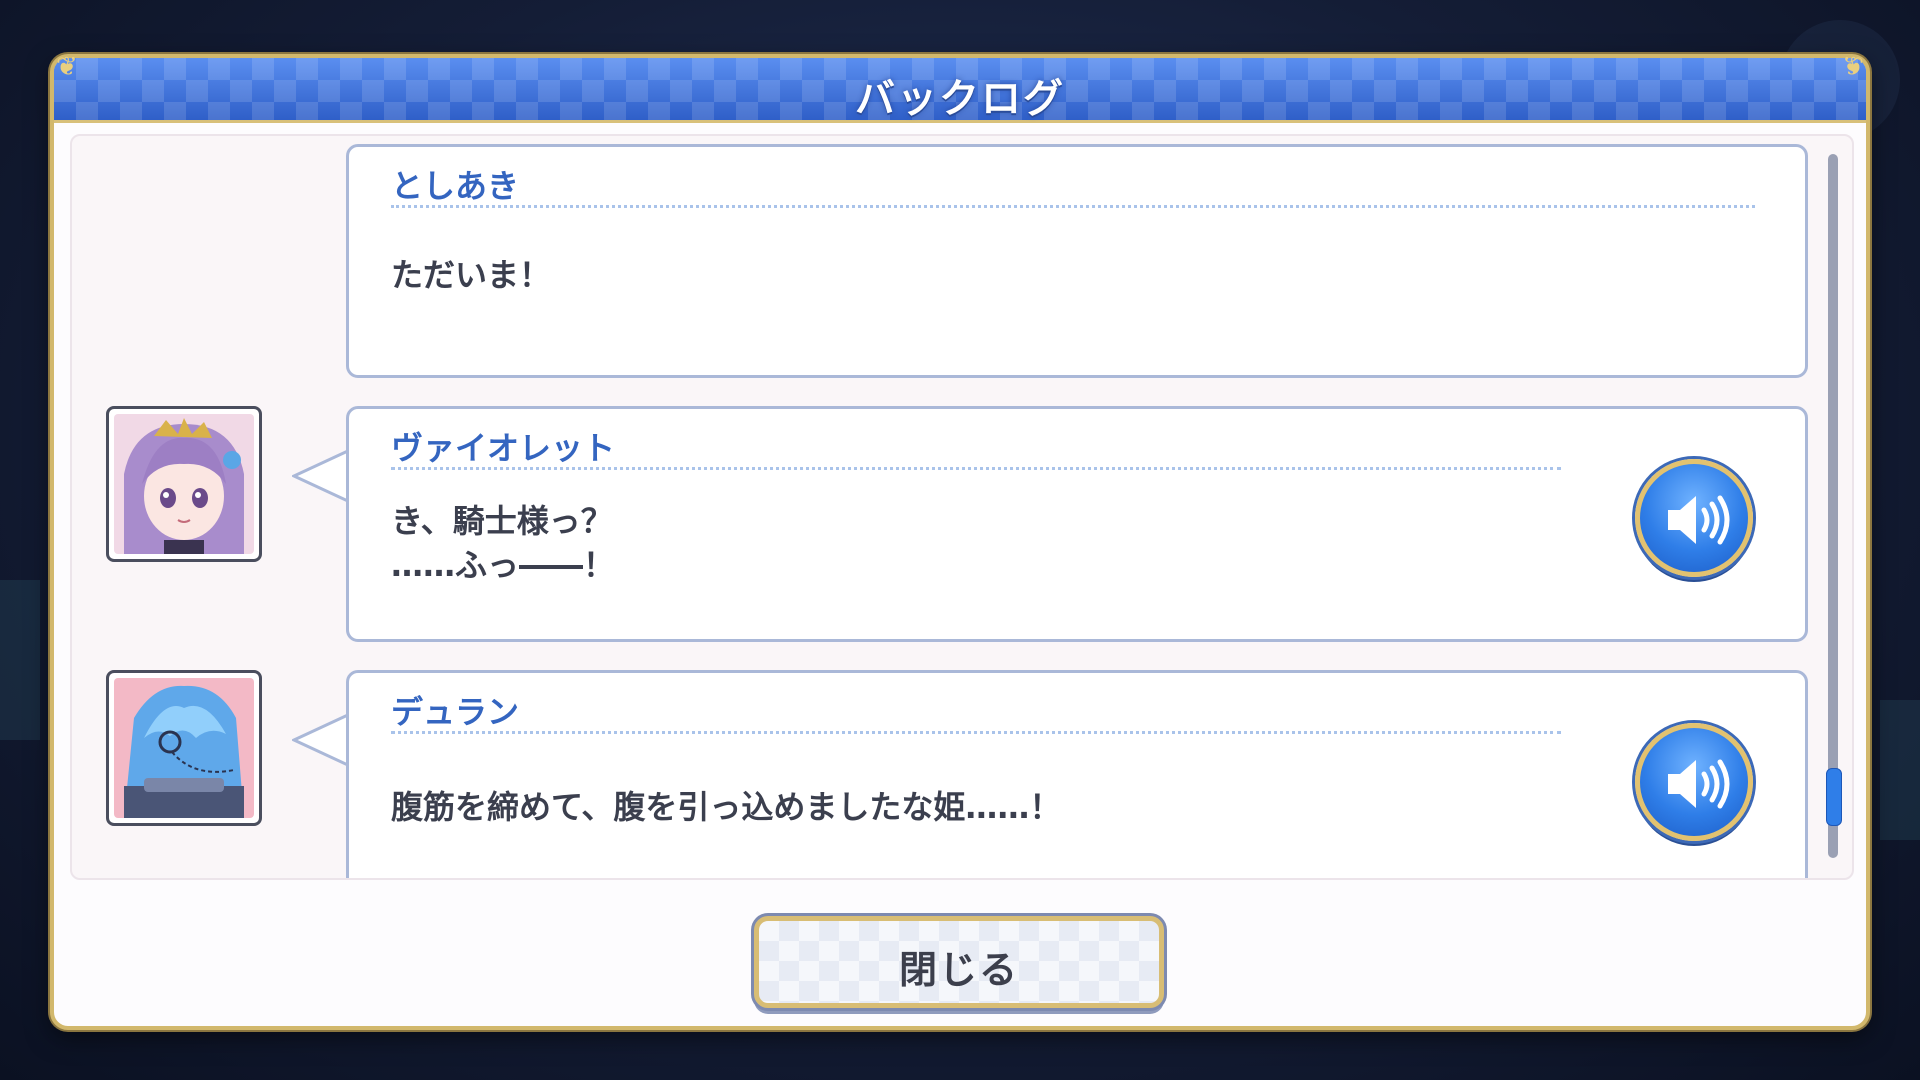  Describe the element at coordinates (1834, 797) in the screenshot. I see `scrollbar-thumb` at that location.